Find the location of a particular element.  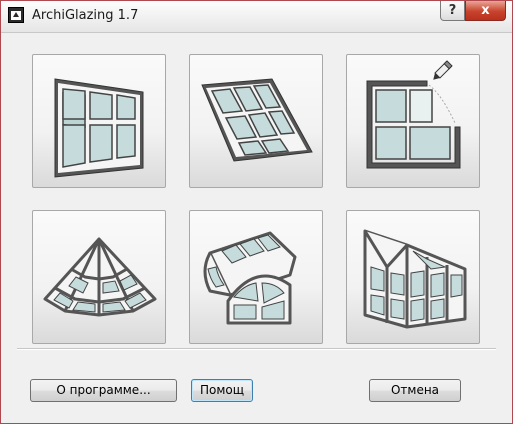

pyramid-roof-icon is located at coordinates (100, 277).